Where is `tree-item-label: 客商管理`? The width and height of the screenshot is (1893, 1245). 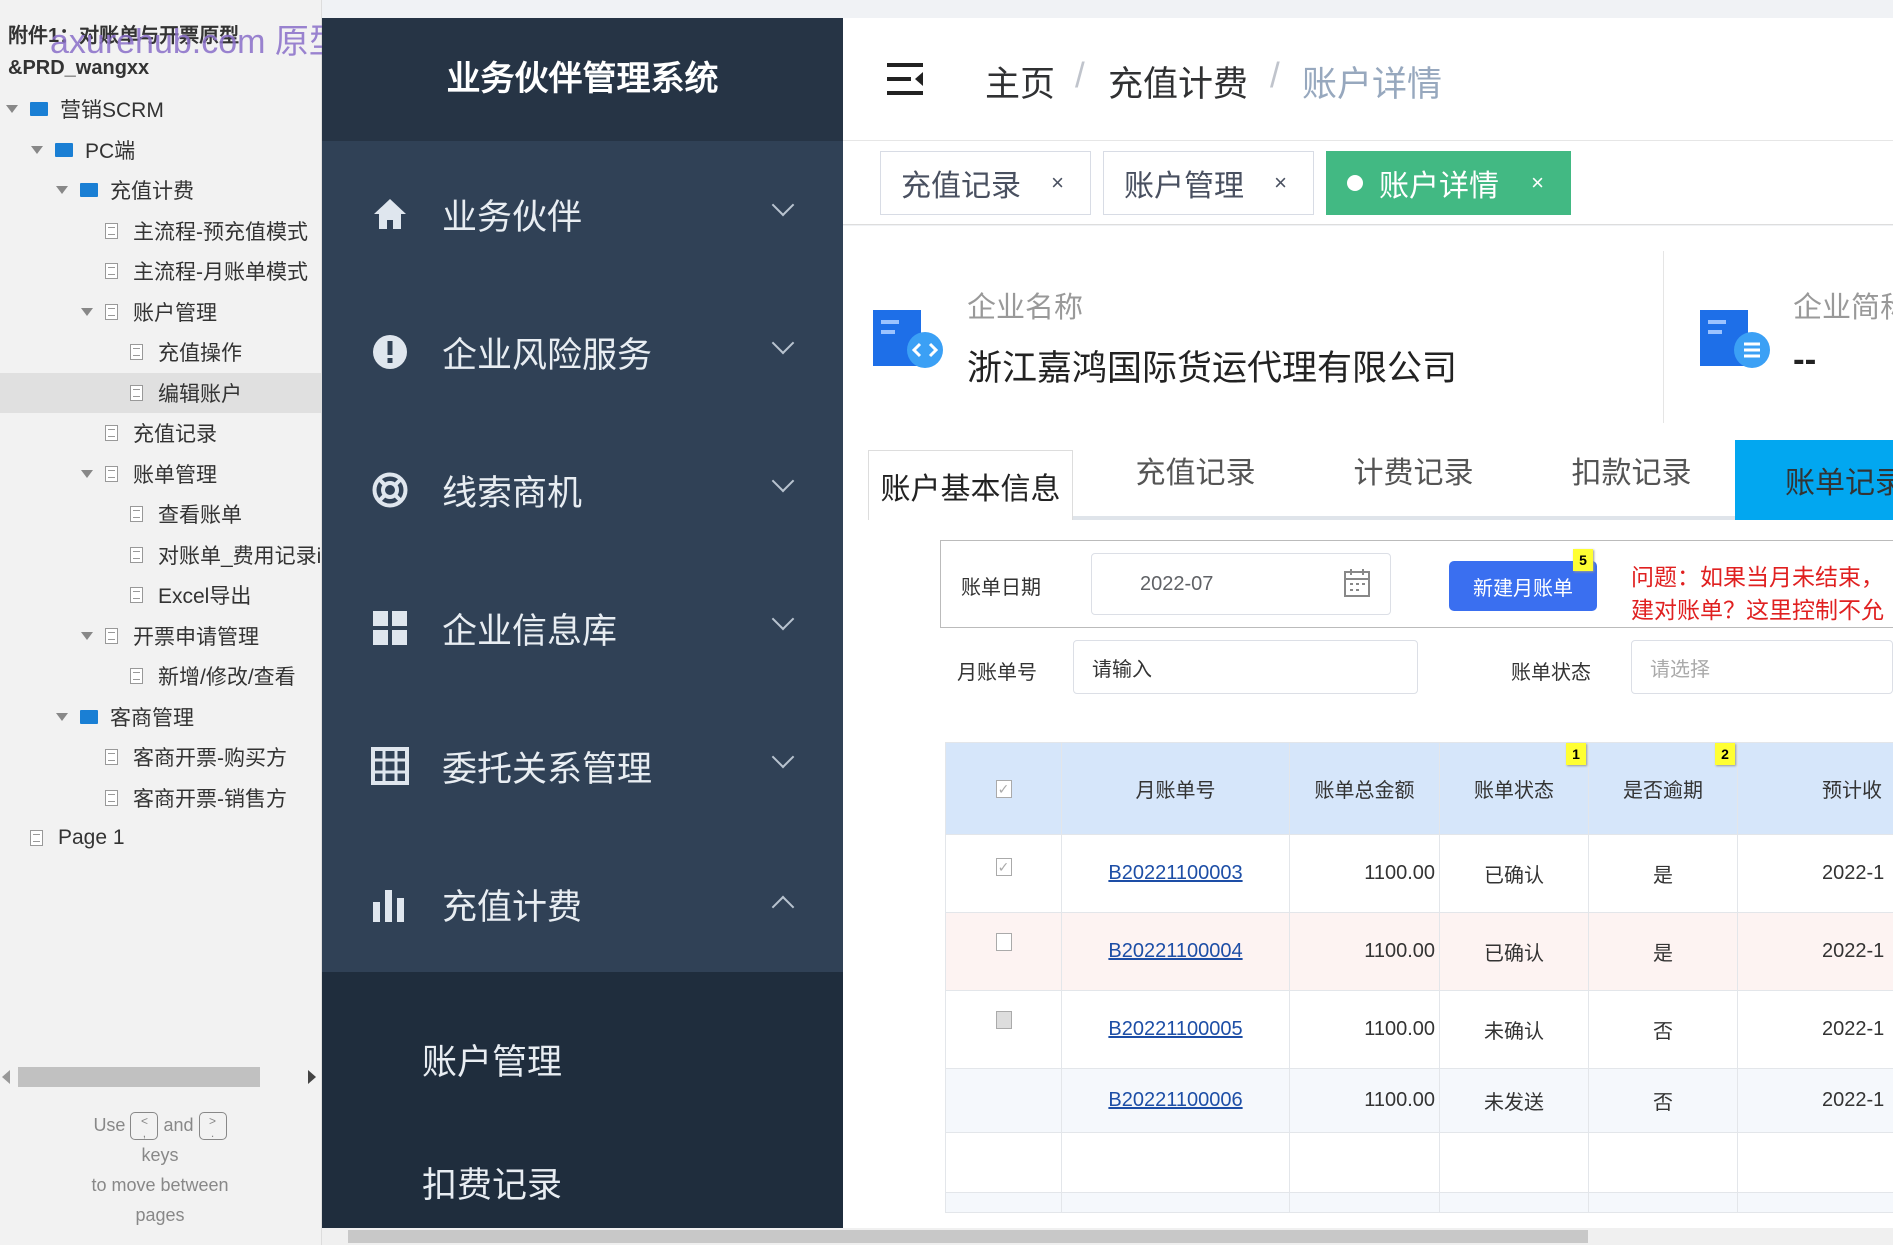
tree-item-label: 客商管理 is located at coordinates (152, 718).